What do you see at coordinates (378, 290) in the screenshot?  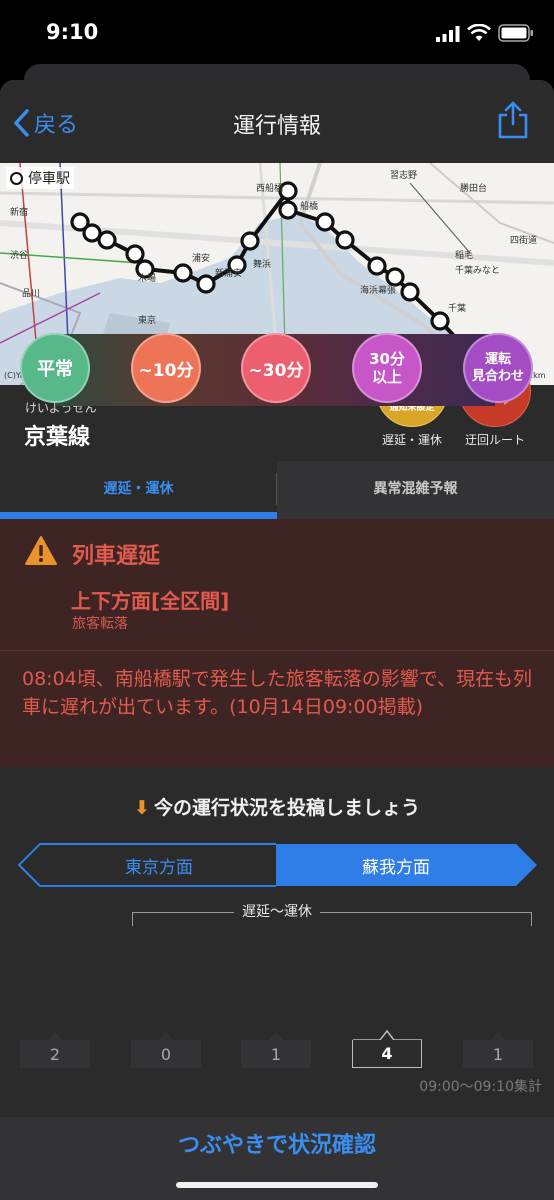 I see `map-label: 海浜幕張` at bounding box center [378, 290].